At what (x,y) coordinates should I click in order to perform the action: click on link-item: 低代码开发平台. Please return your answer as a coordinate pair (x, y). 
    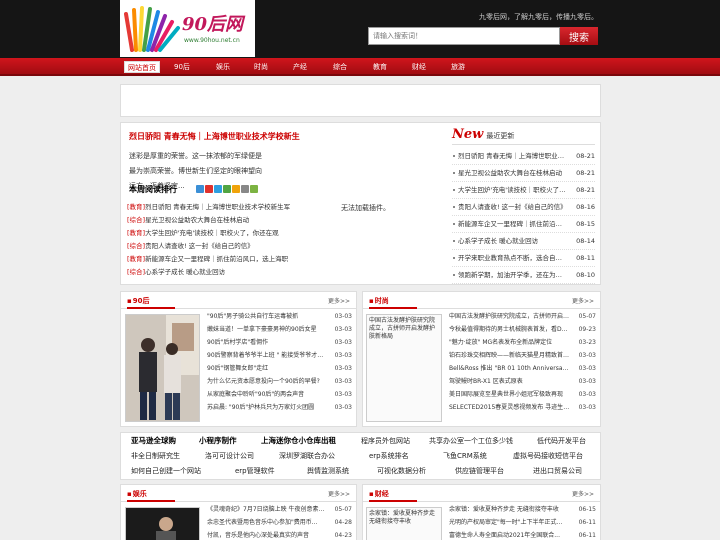
    Looking at the image, I should click on (561, 441).